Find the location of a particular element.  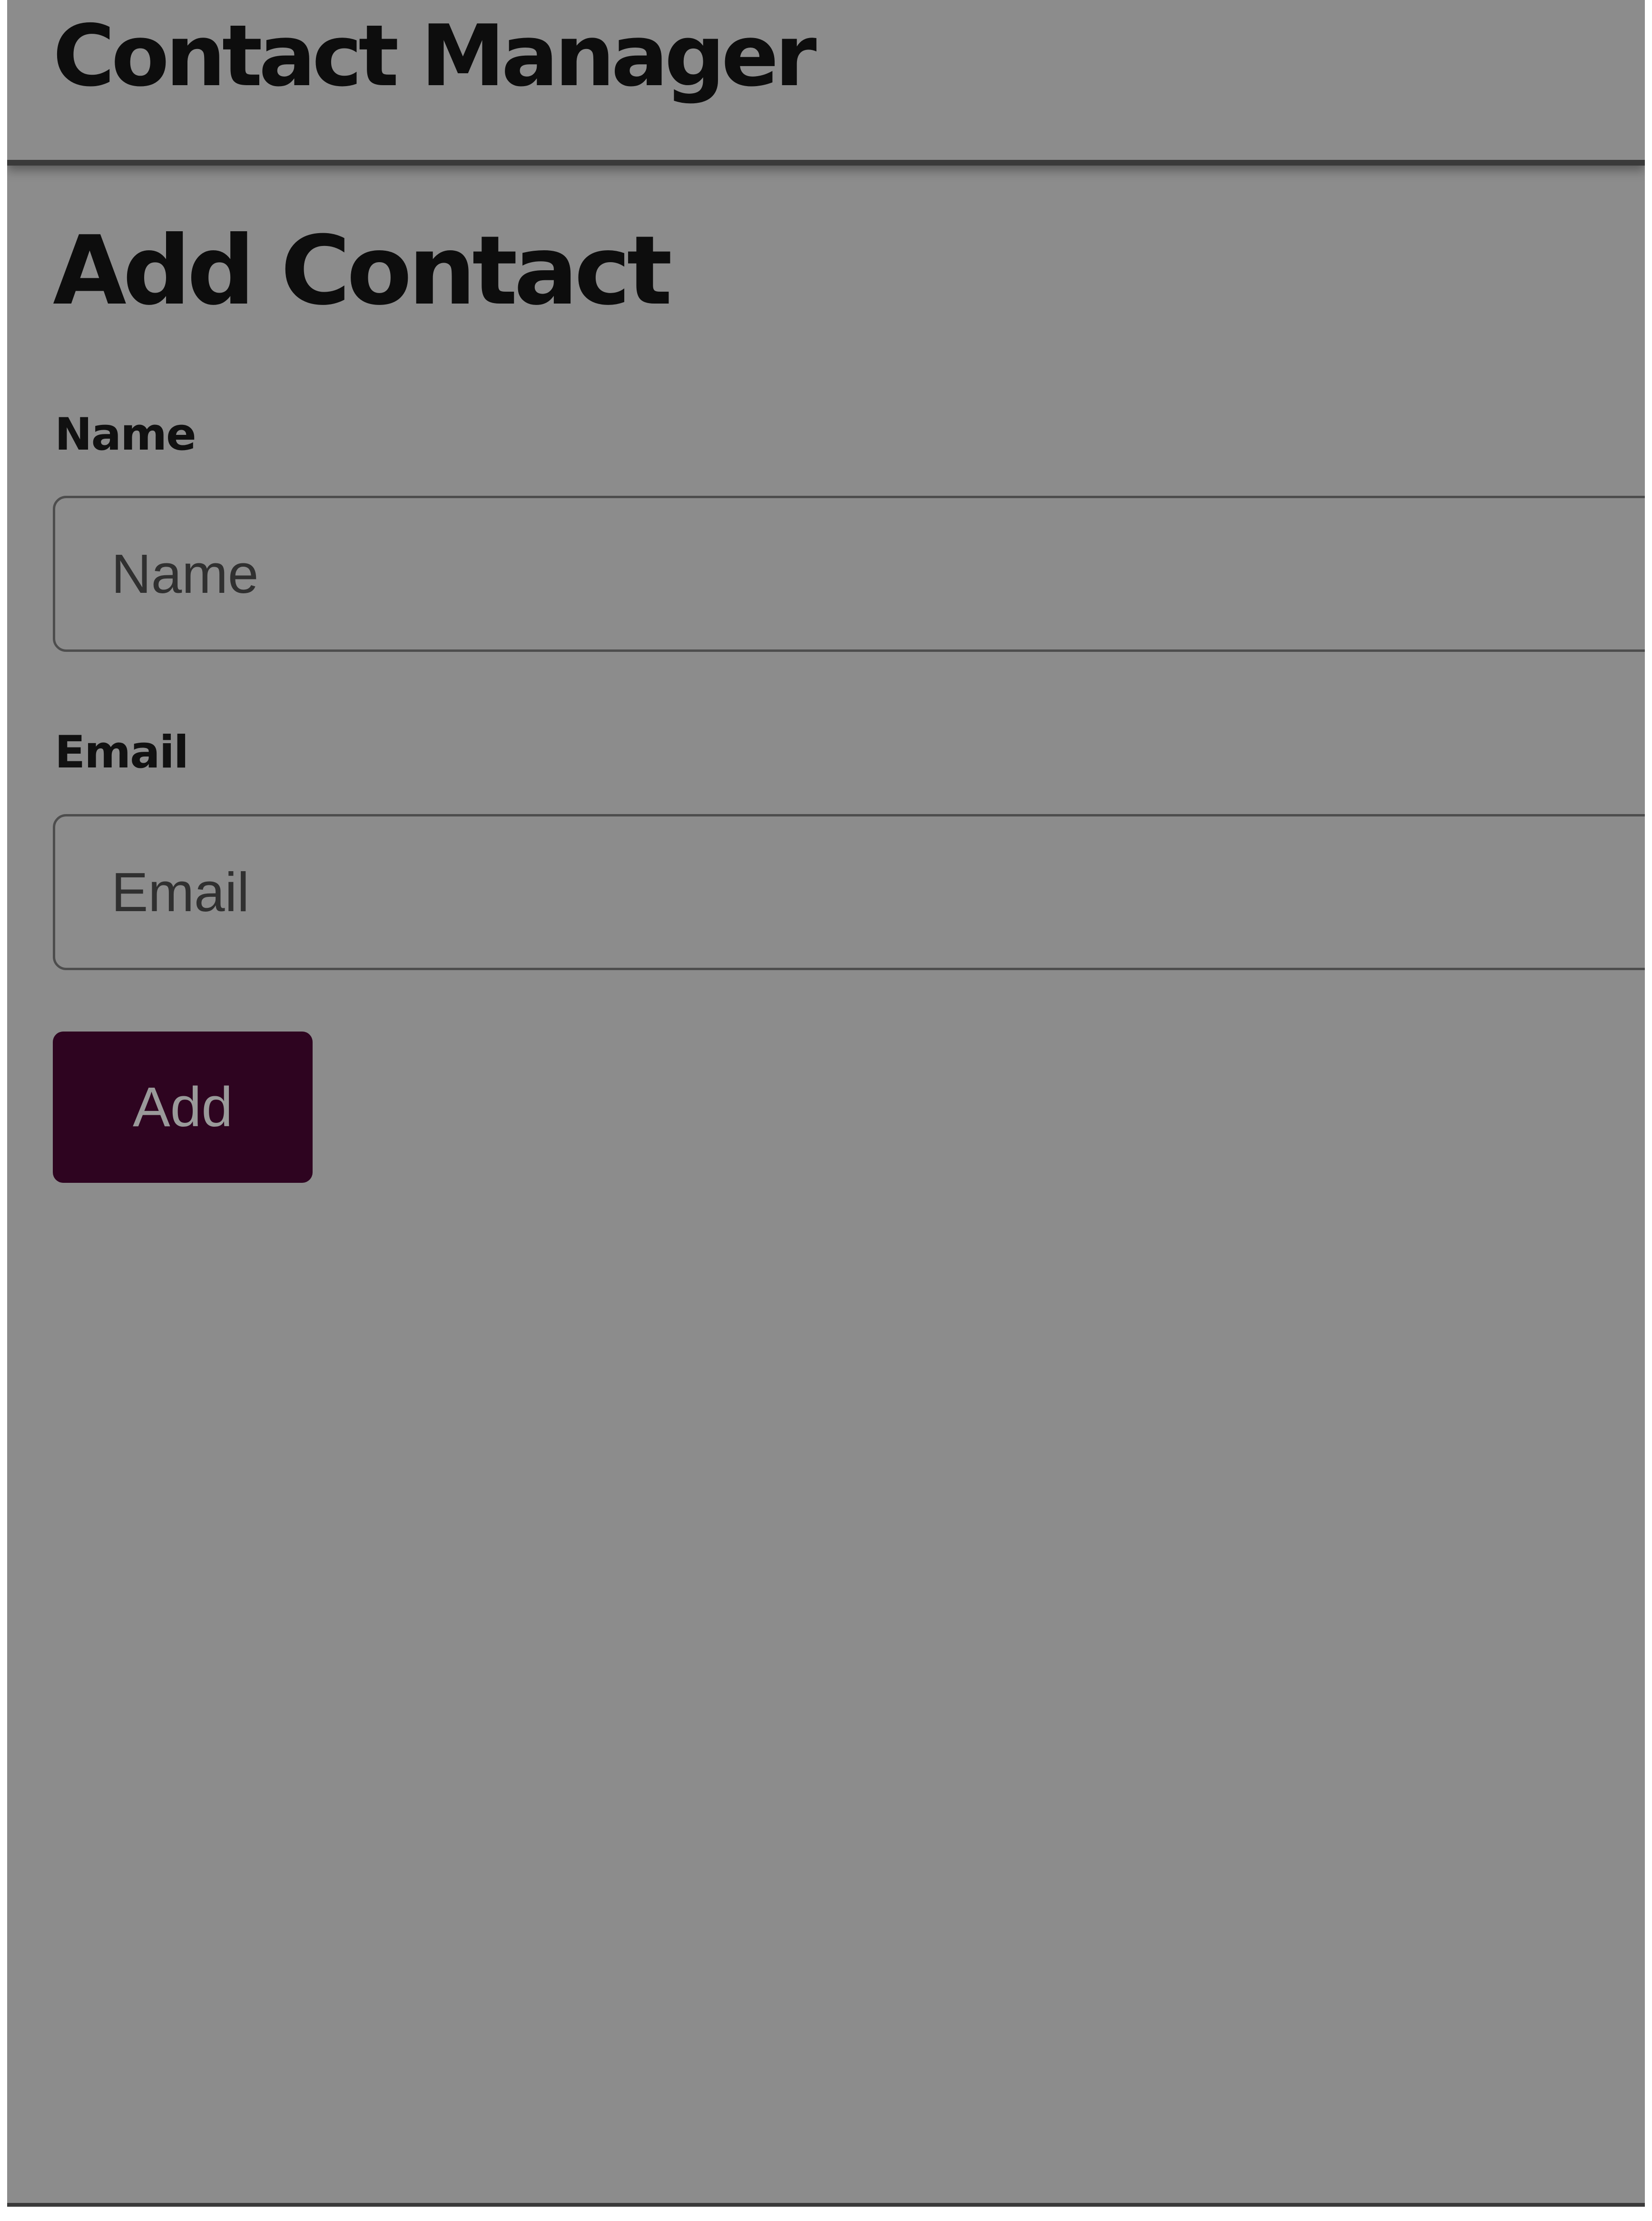

add-button: Add is located at coordinates (183, 1107).